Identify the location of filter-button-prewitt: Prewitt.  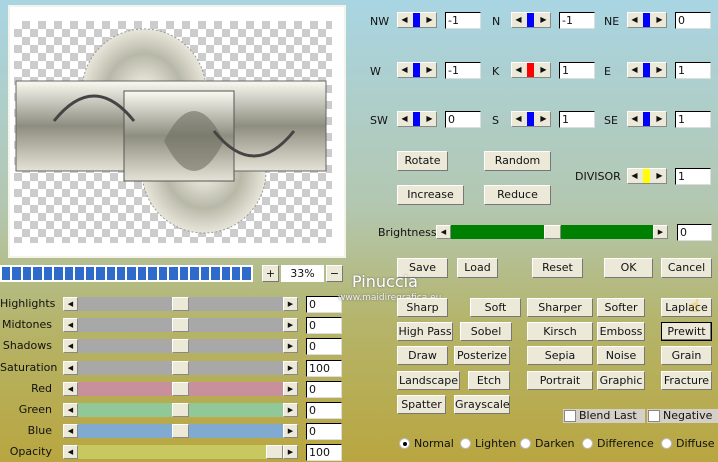
(686, 331).